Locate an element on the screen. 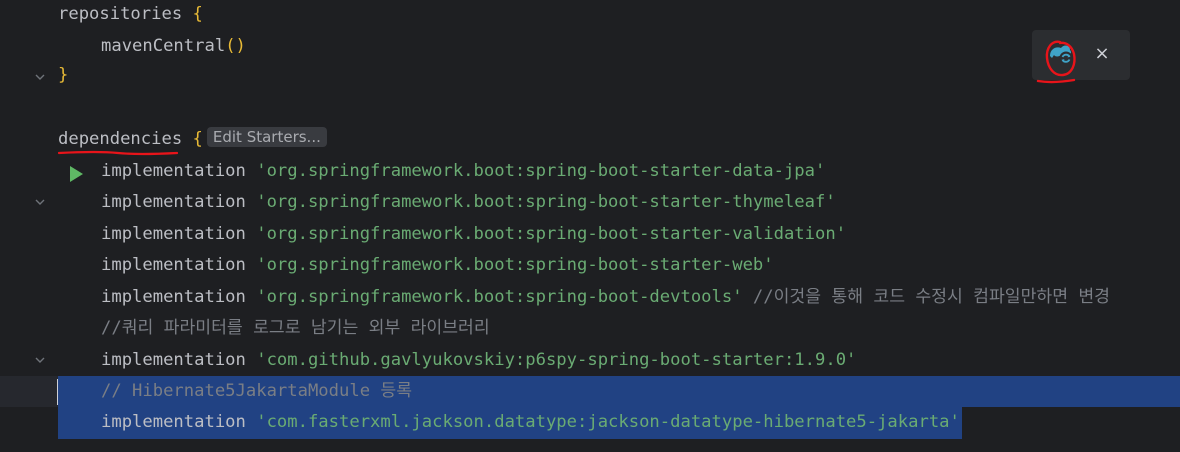 The width and height of the screenshot is (1180, 452). code-token: mavenCentral is located at coordinates (163, 45).